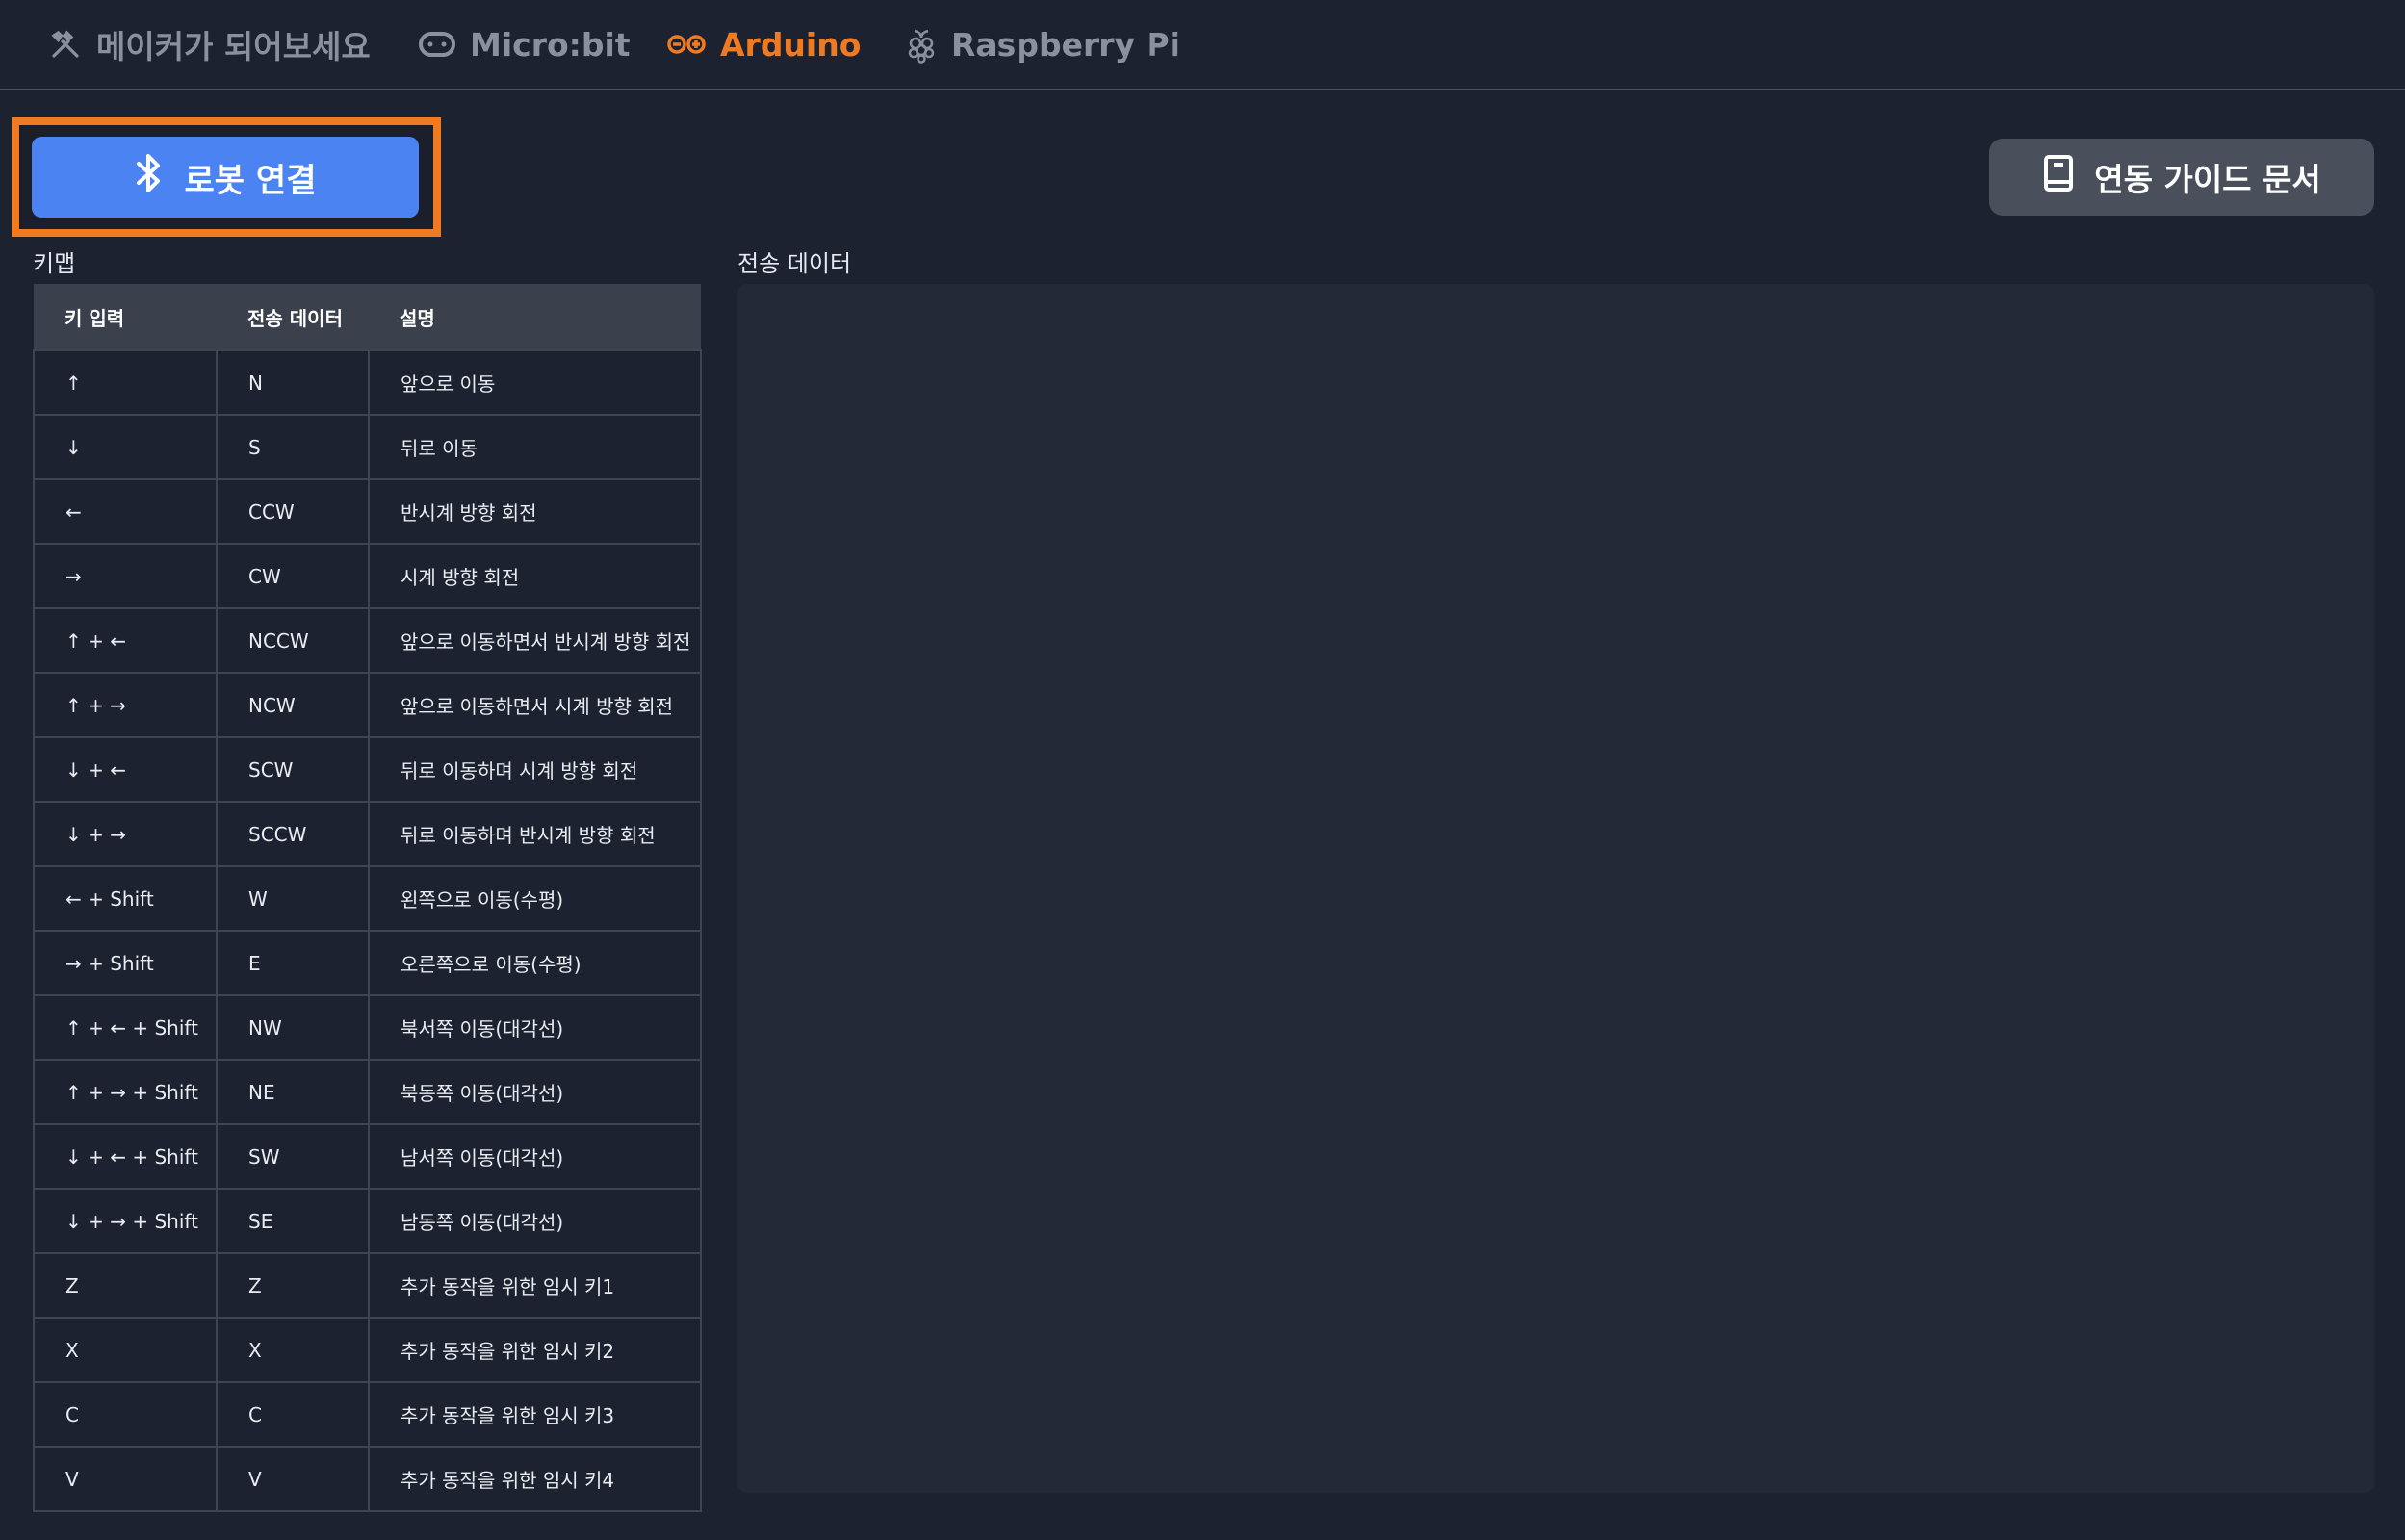 This screenshot has height=1540, width=2405. I want to click on table-row: ↑ + → NCW 앞으로 이동하면서 시계 방향 회전, so click(367, 705).